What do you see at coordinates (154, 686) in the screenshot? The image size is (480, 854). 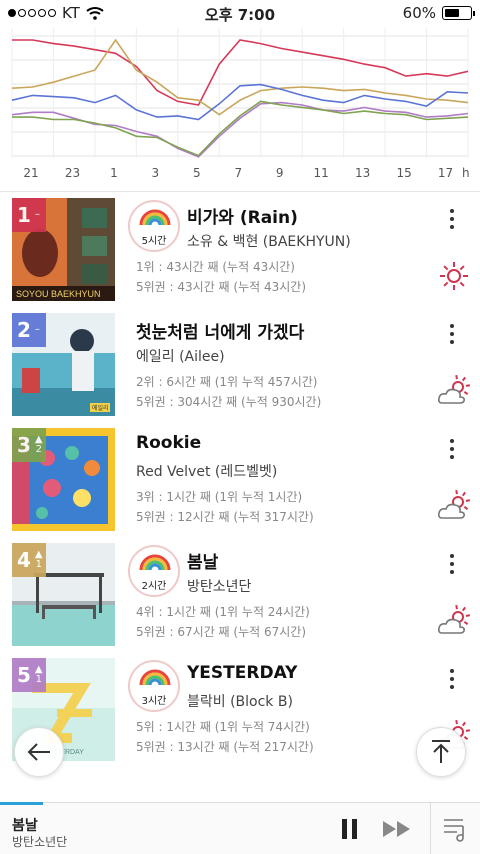 I see `consecutive-badge: 3시간` at bounding box center [154, 686].